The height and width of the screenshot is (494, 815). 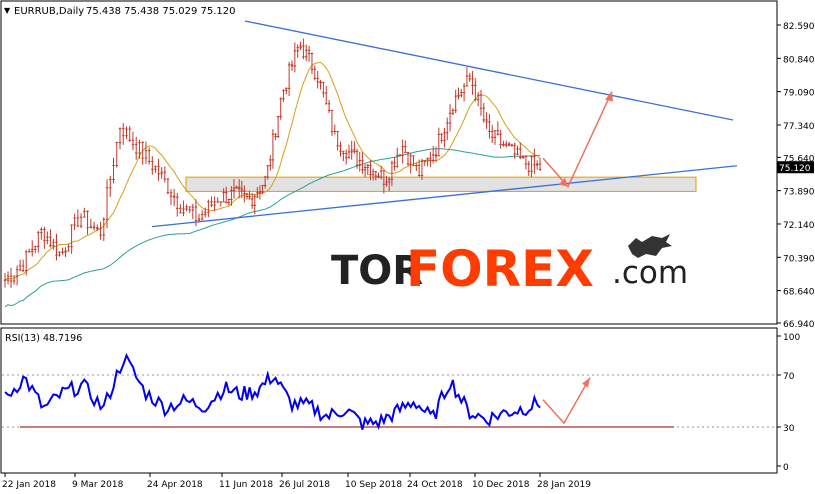 I want to click on watermark-dotcom: .com, so click(x=650, y=273).